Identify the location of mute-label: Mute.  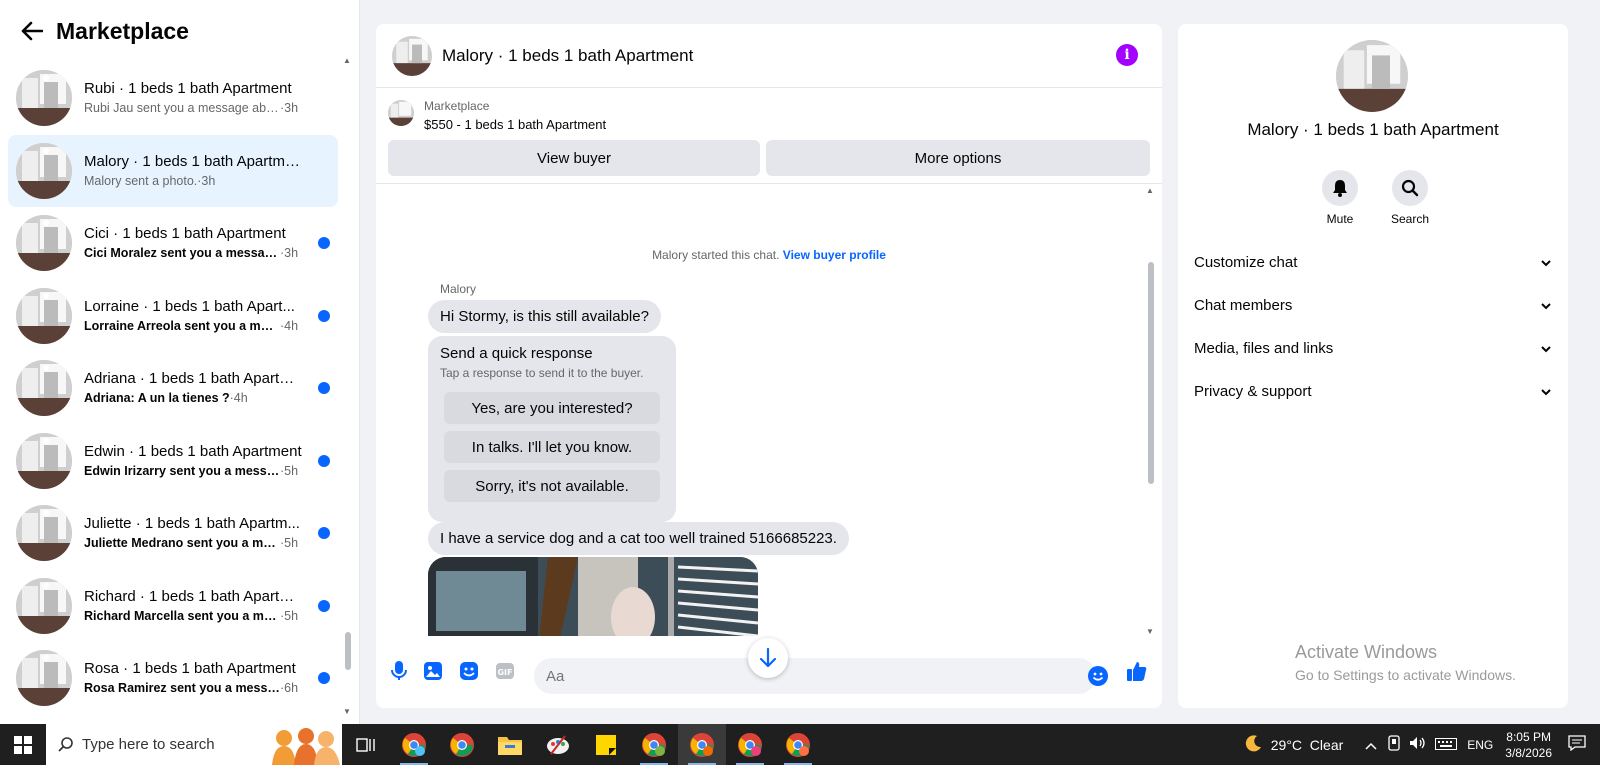
(1340, 219).